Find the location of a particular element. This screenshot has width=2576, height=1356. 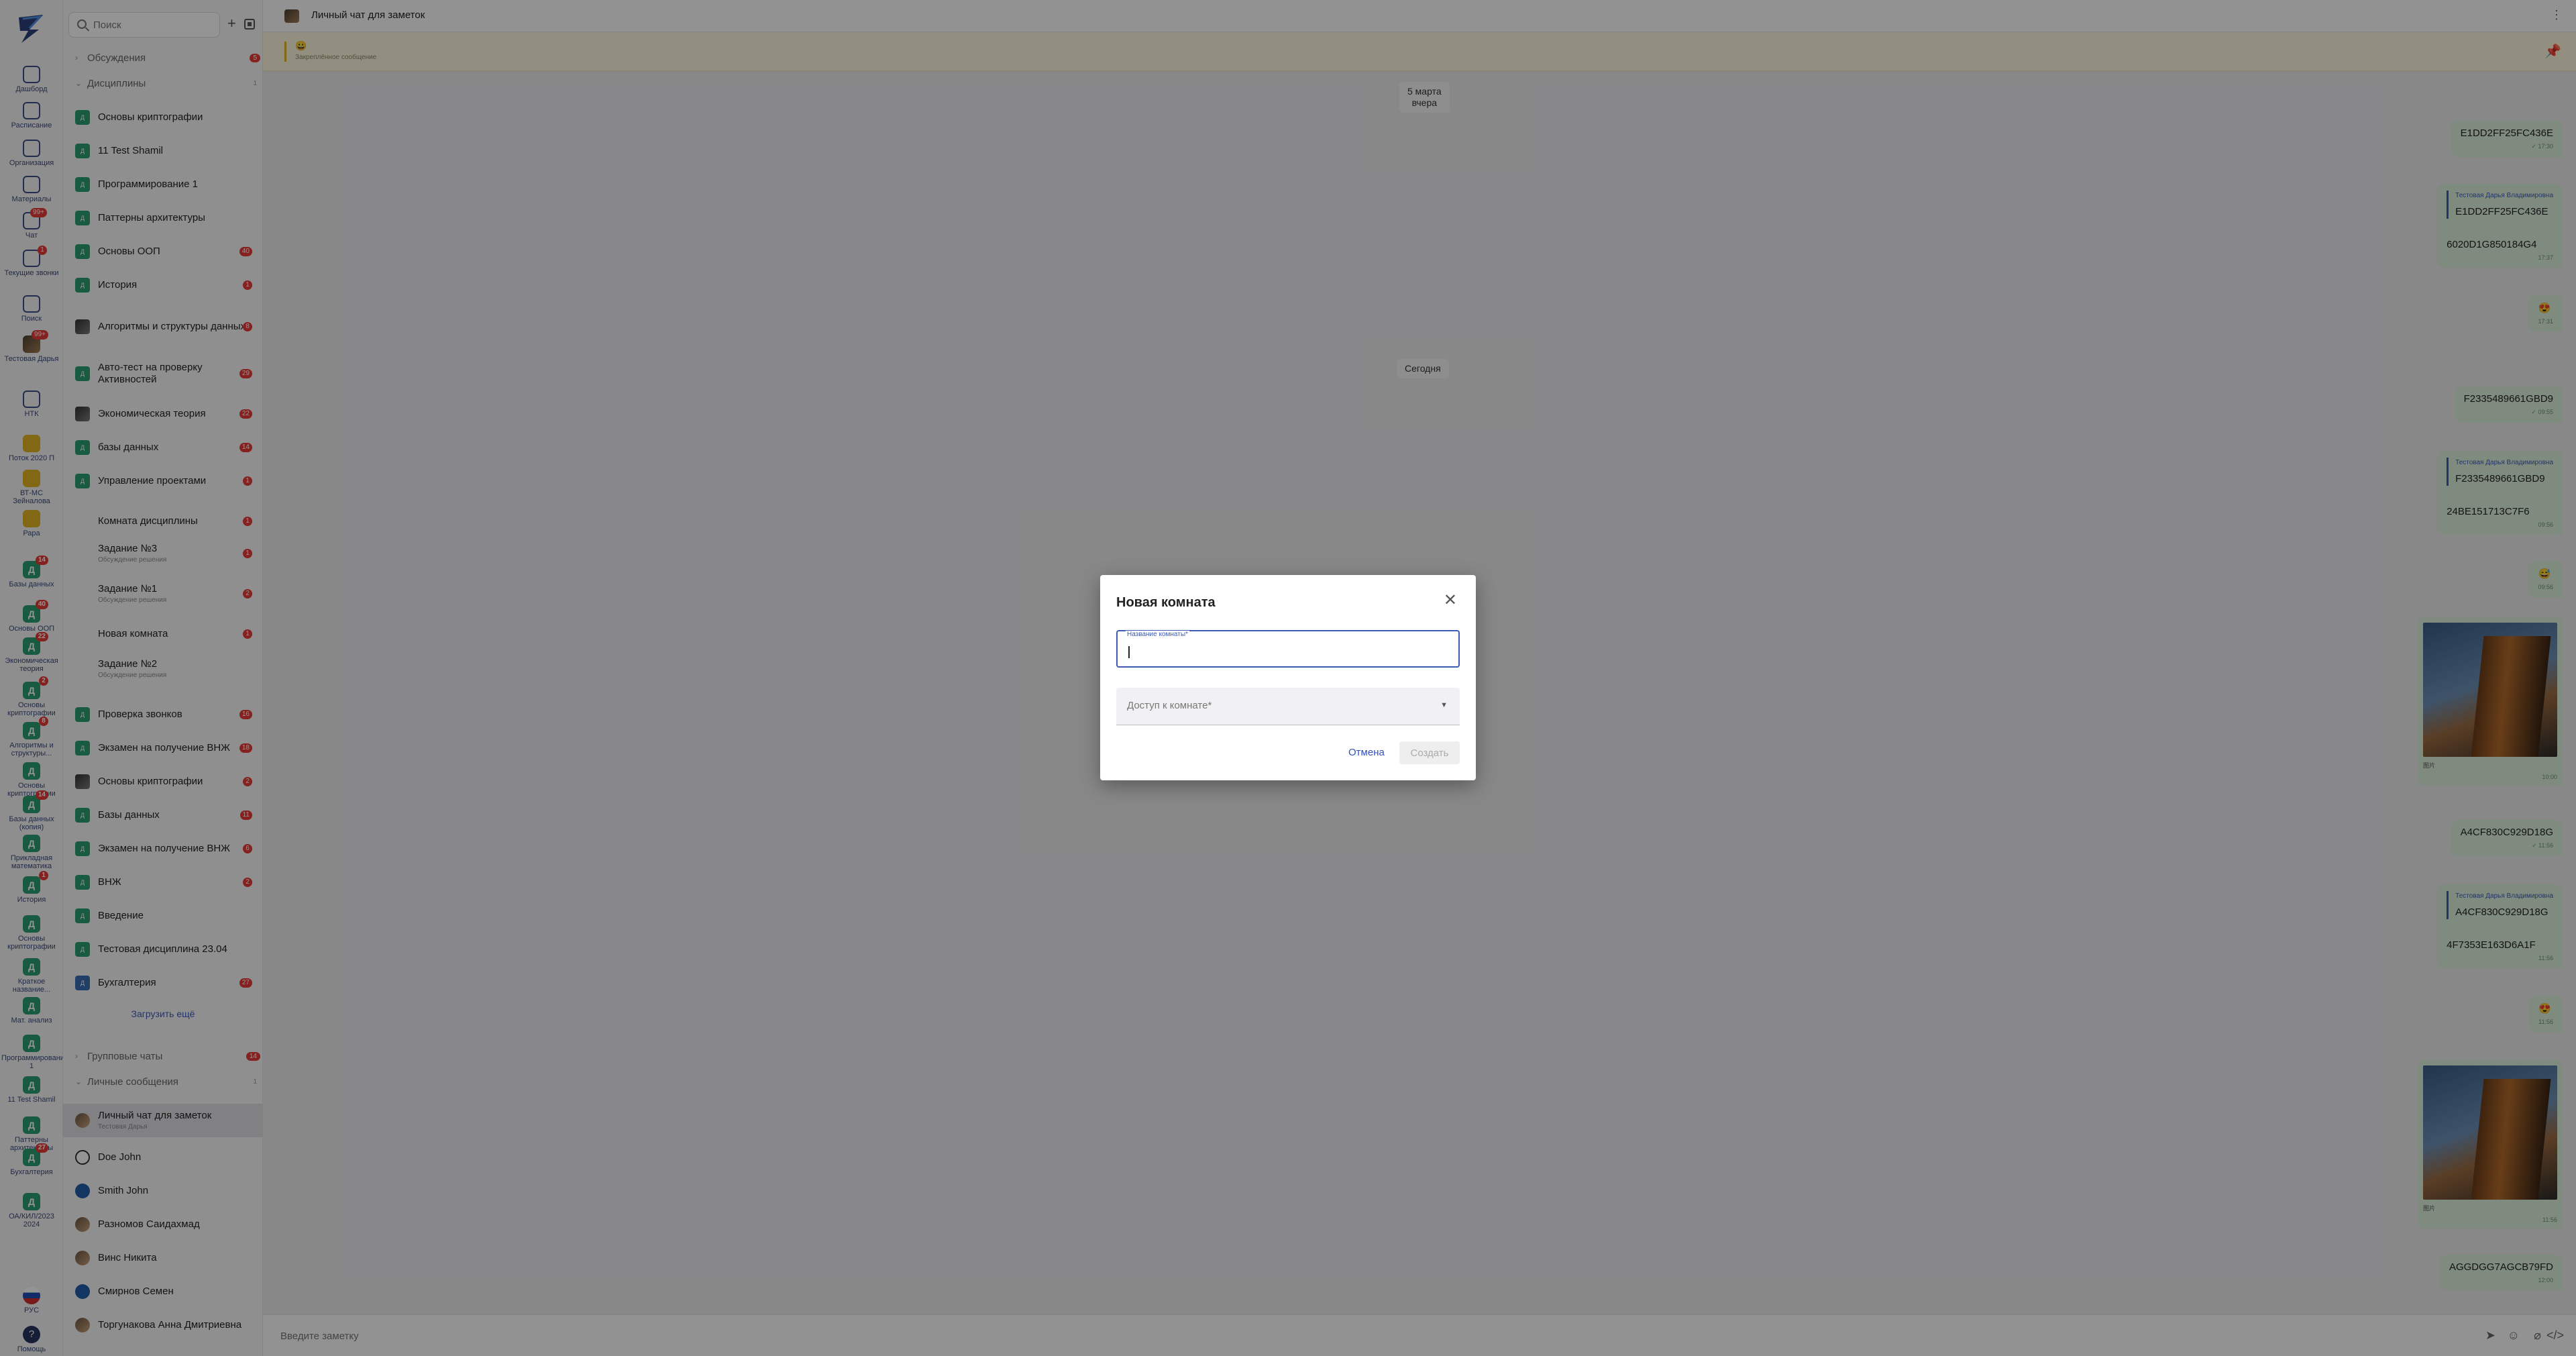

room-name-label: Название комнаты* is located at coordinates (1157, 634).